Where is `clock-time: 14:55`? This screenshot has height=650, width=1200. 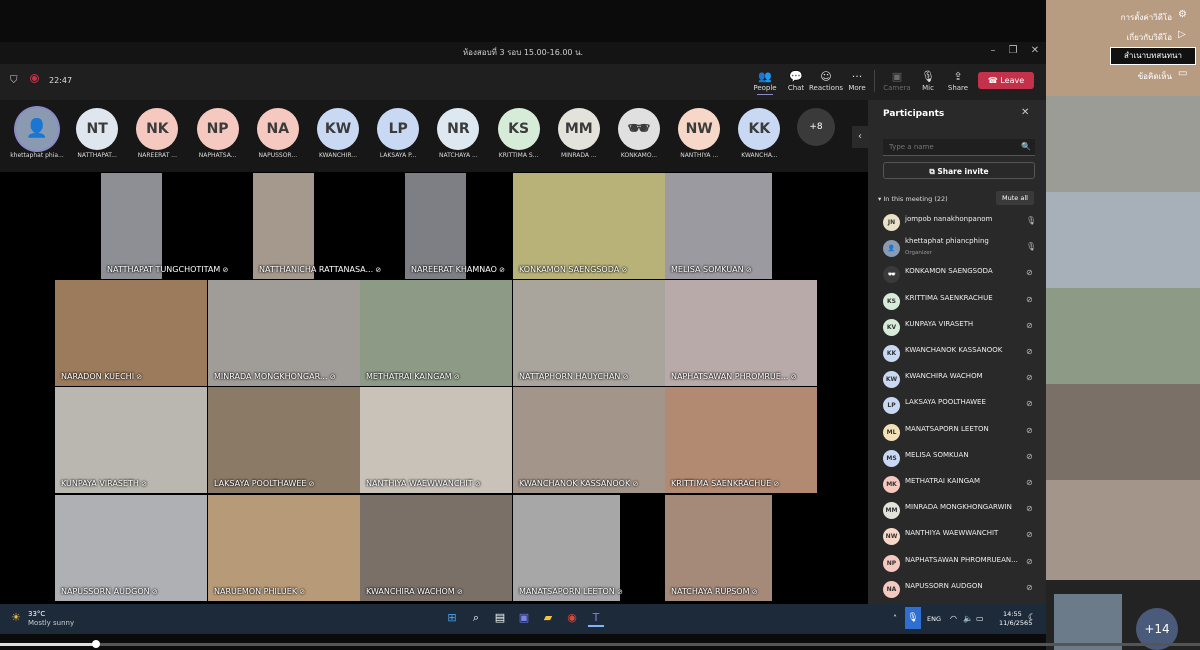 clock-time: 14:55 is located at coordinates (1012, 614).